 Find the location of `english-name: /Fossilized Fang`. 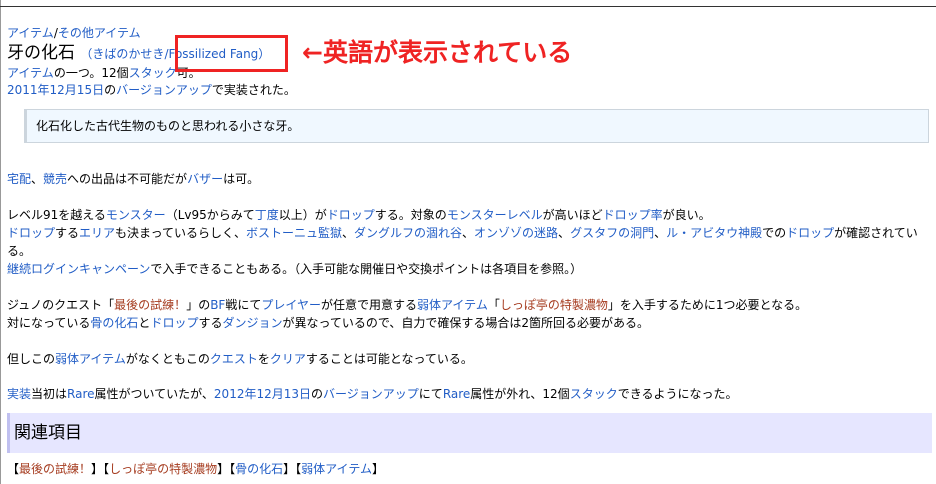

english-name: /Fossilized Fang is located at coordinates (211, 54).